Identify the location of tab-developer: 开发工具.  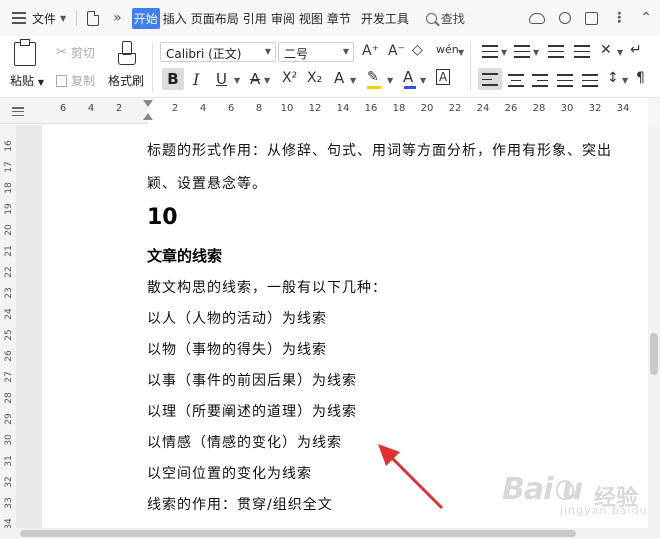
(385, 18).